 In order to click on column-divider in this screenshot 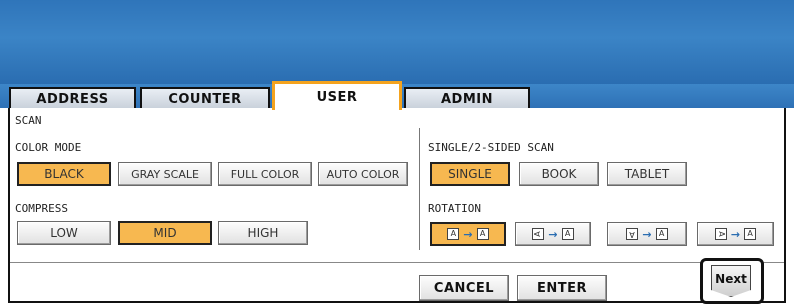, I will do `click(419, 189)`.